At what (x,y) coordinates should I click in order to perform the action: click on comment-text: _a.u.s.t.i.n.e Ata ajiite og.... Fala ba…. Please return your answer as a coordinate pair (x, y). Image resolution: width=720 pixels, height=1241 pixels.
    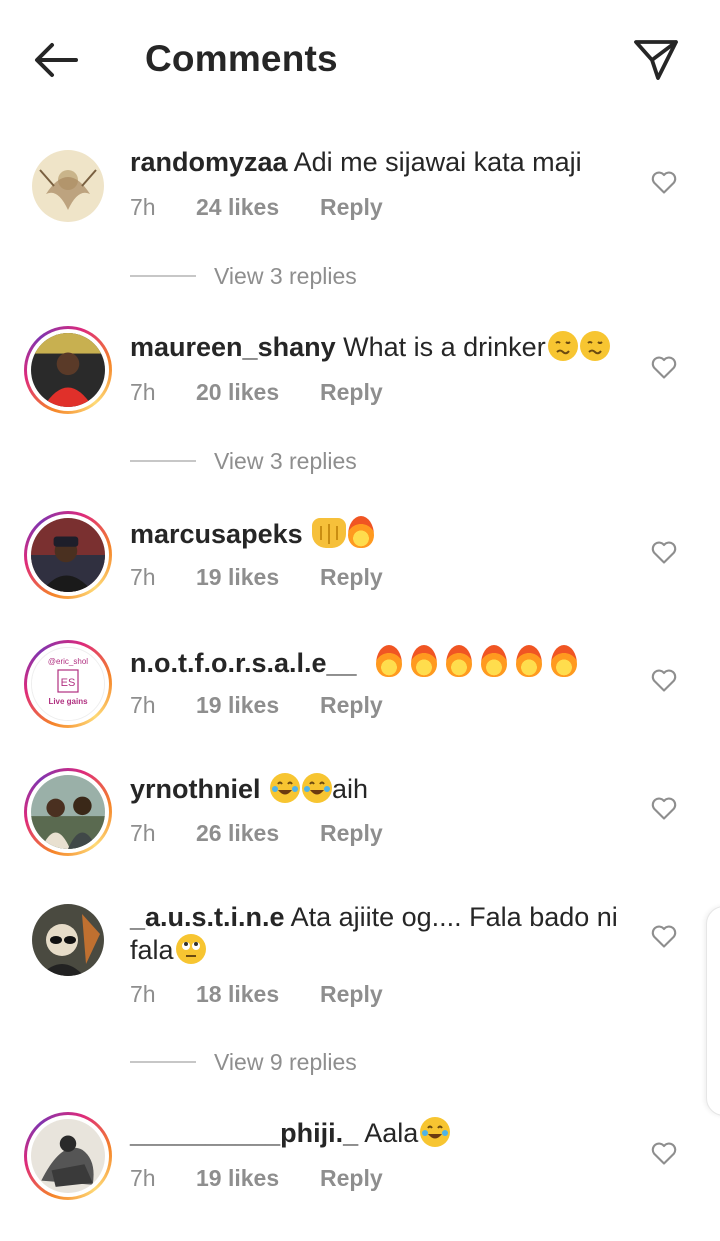
    Looking at the image, I should click on (380, 934).